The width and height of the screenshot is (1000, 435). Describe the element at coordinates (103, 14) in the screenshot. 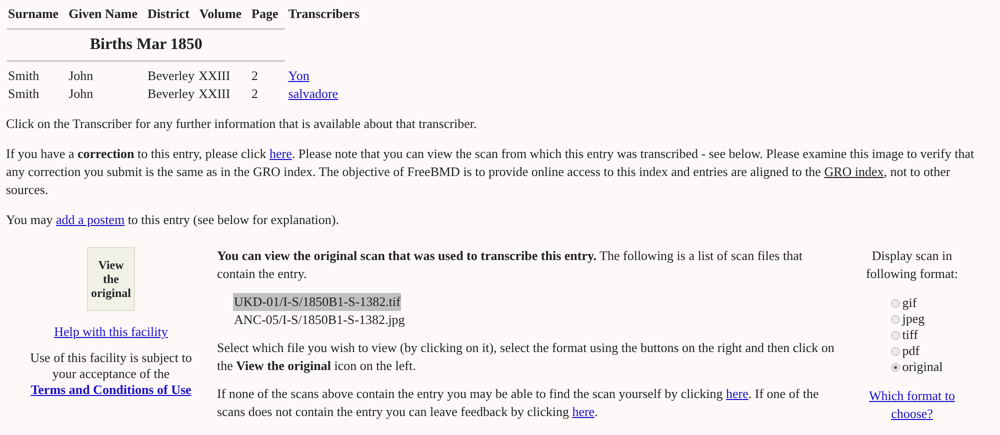

I see `column-header: Given Name` at that location.